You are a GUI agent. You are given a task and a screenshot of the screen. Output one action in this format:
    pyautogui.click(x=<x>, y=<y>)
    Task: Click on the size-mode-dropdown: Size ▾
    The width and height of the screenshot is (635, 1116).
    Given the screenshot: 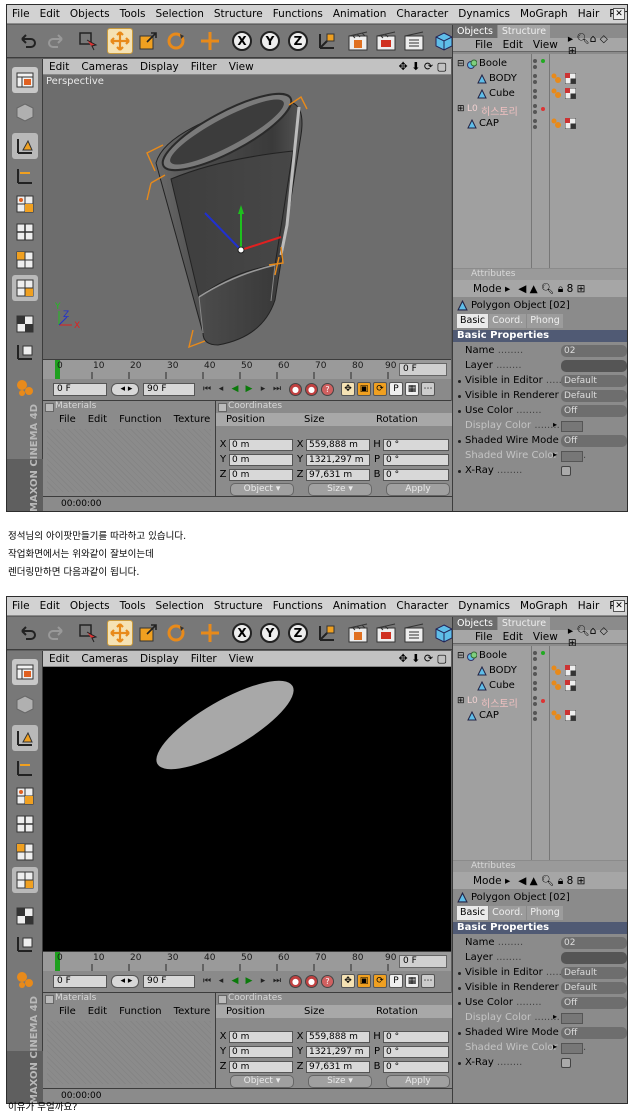 What is the action you would take?
    pyautogui.click(x=340, y=489)
    